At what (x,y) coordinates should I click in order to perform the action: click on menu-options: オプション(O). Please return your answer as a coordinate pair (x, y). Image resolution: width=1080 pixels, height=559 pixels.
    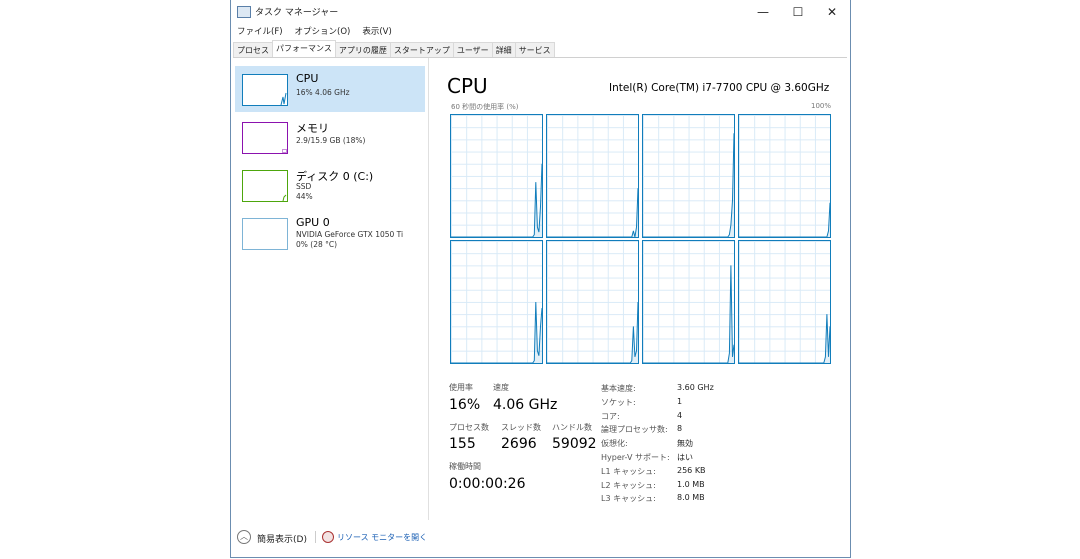
    Looking at the image, I should click on (323, 31).